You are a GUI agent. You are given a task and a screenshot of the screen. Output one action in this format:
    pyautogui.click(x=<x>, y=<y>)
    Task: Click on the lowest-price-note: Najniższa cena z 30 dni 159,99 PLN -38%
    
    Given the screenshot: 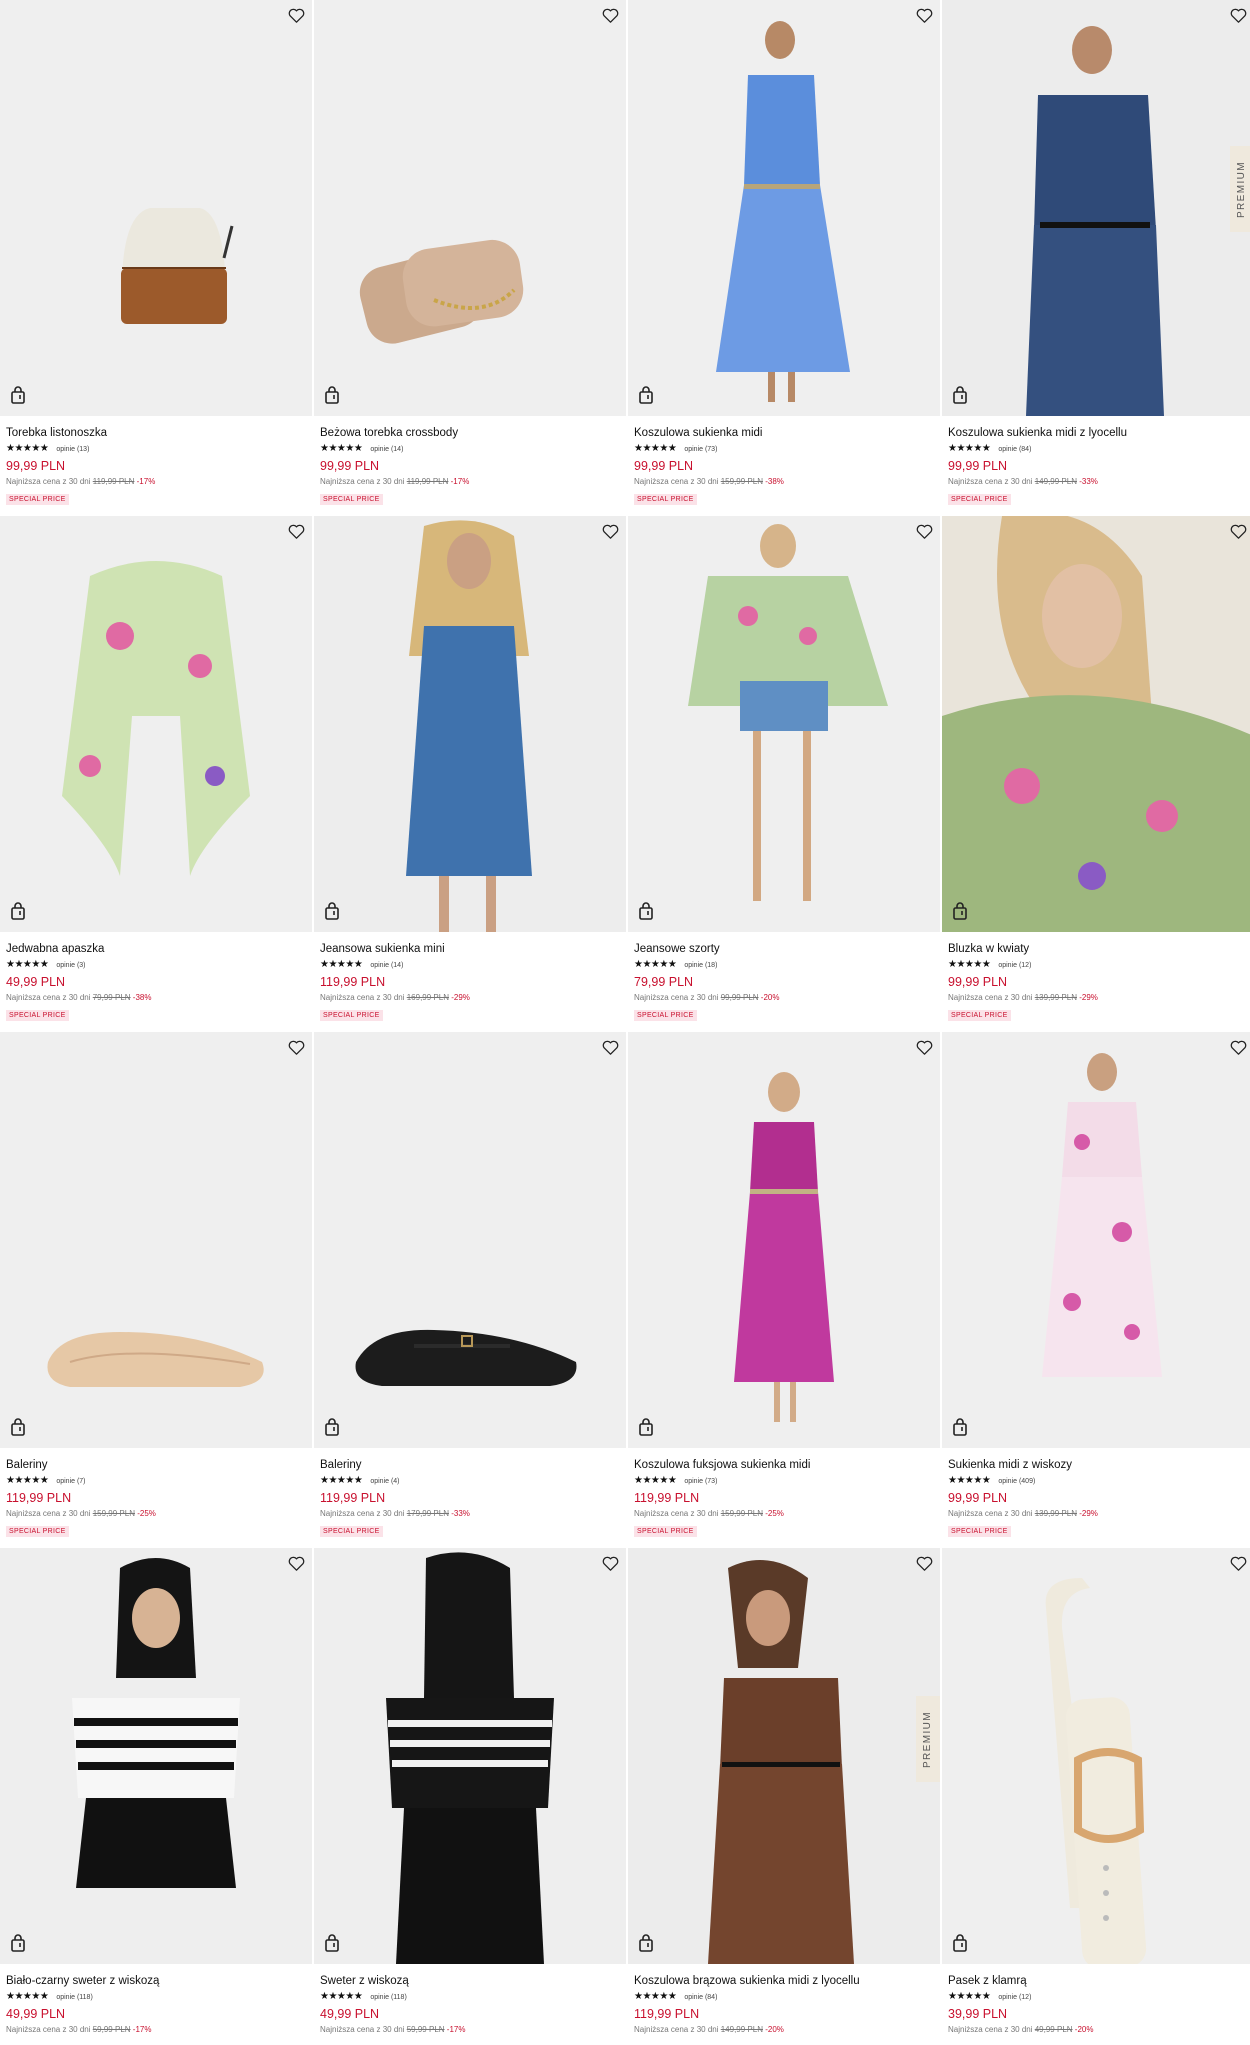 What is the action you would take?
    pyautogui.click(x=787, y=482)
    